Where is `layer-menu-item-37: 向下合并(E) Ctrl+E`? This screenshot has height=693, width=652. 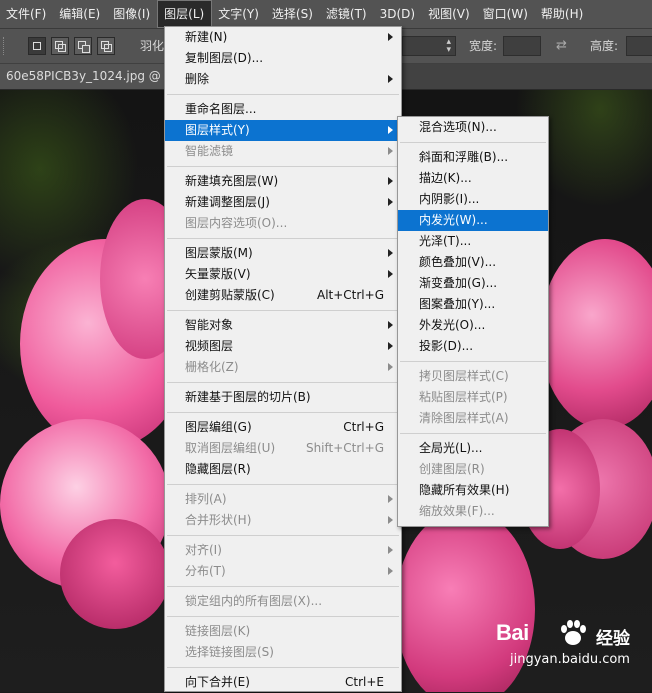 layer-menu-item-37: 向下合并(E) Ctrl+E is located at coordinates (283, 682).